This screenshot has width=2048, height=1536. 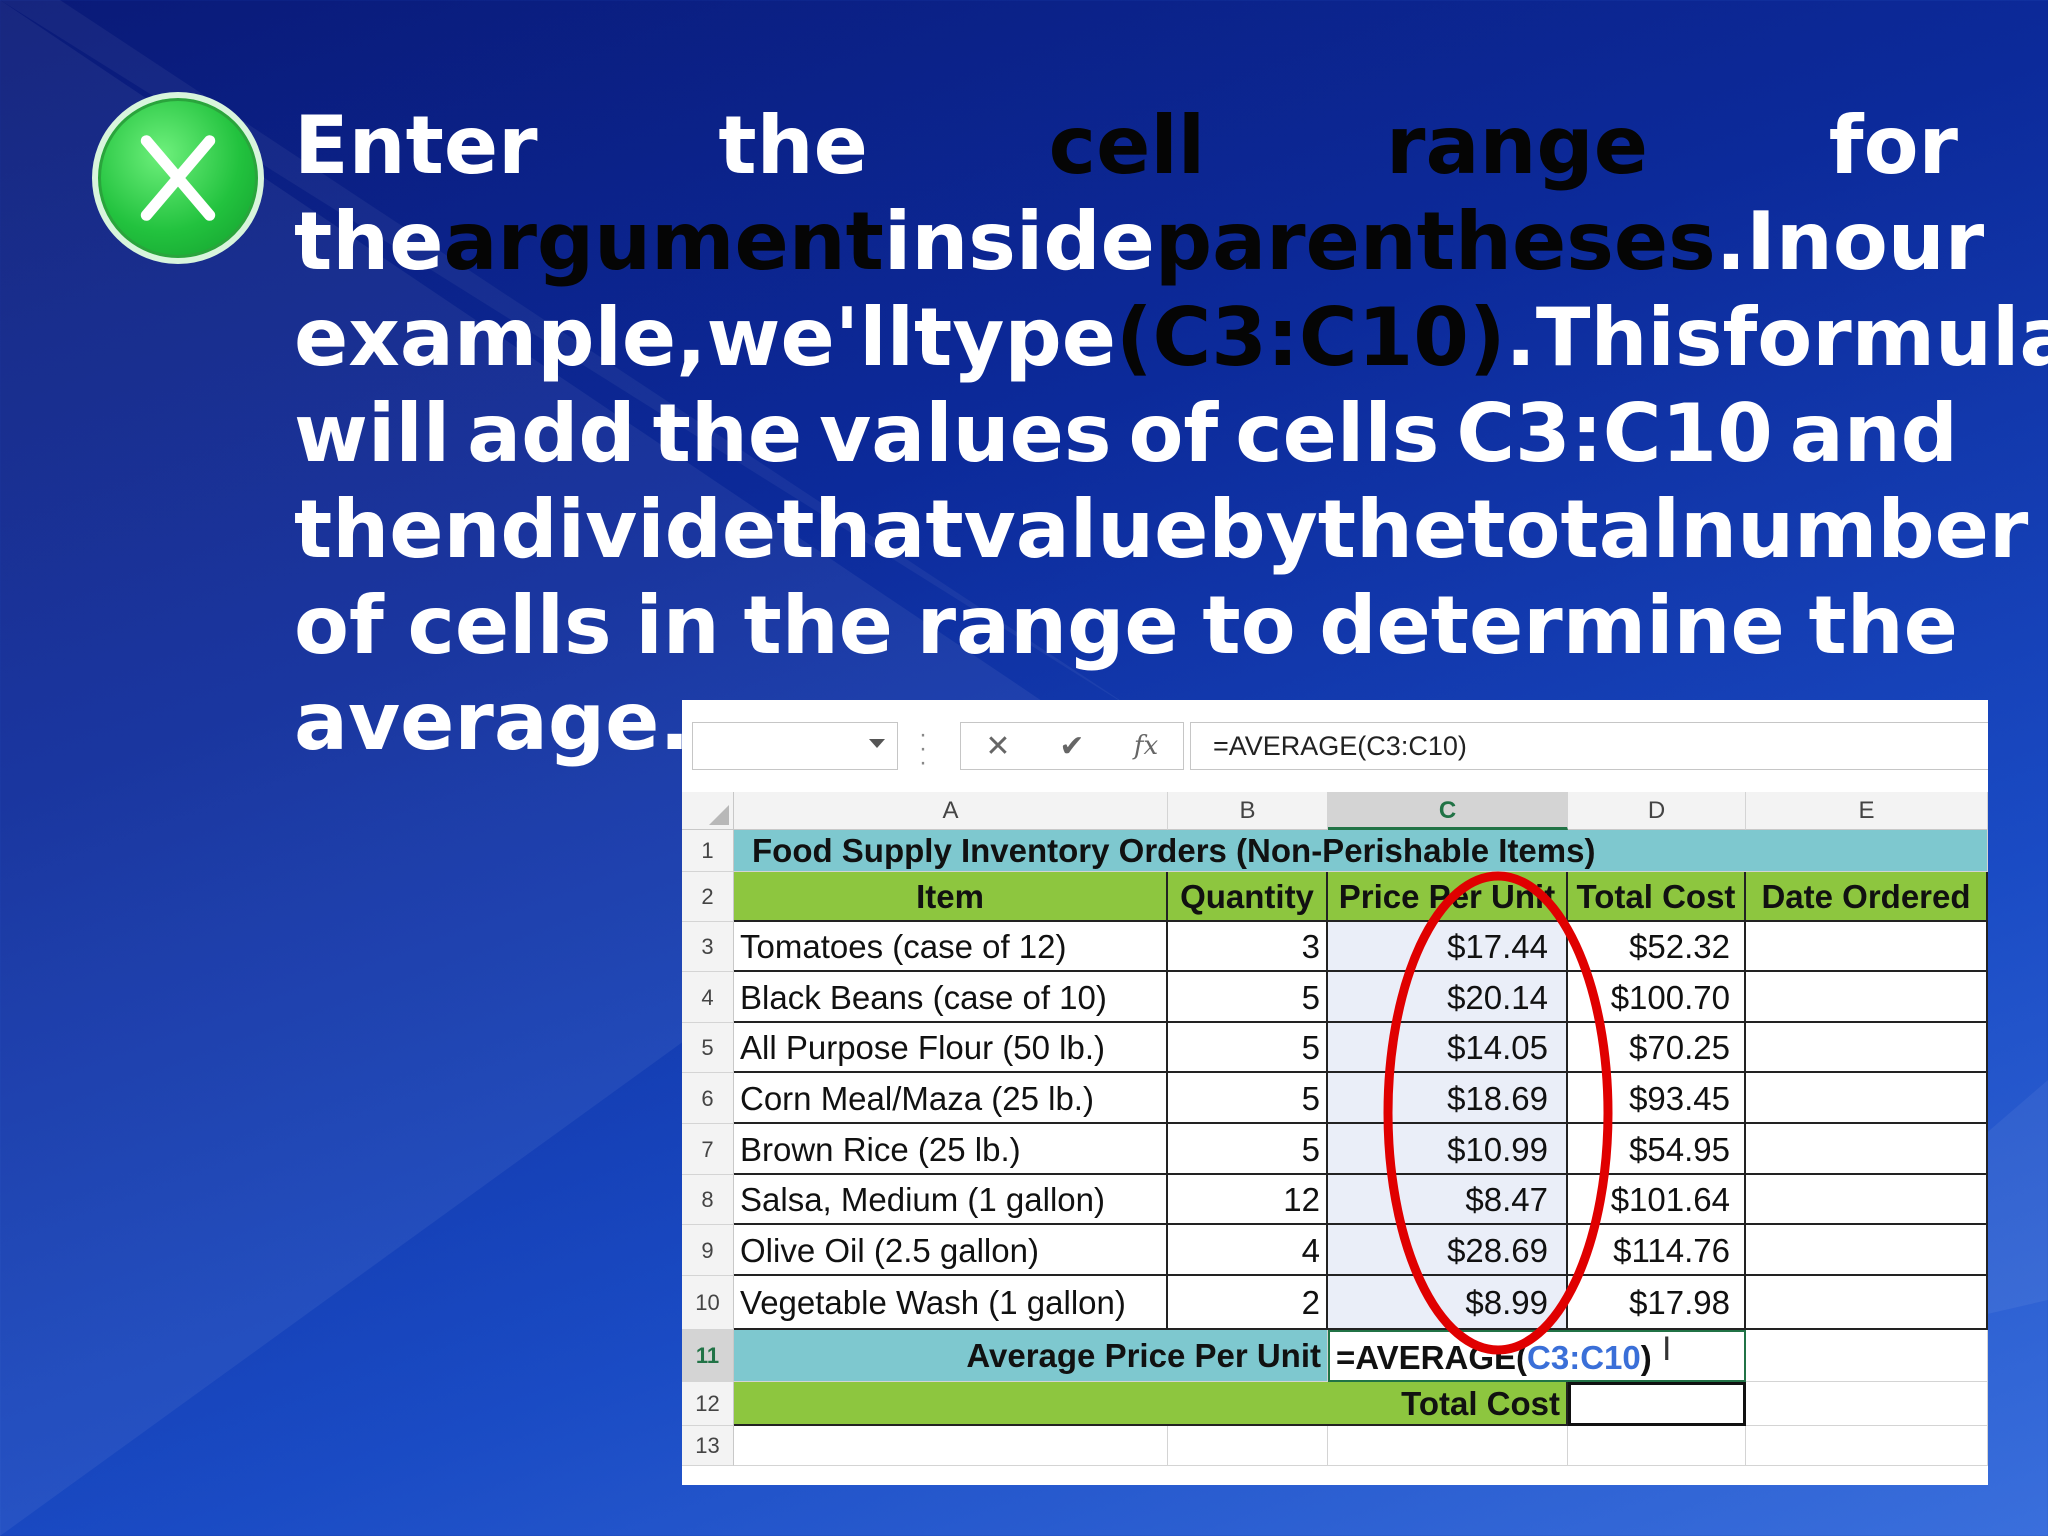 I want to click on row-header-11: 11, so click(x=708, y=1356).